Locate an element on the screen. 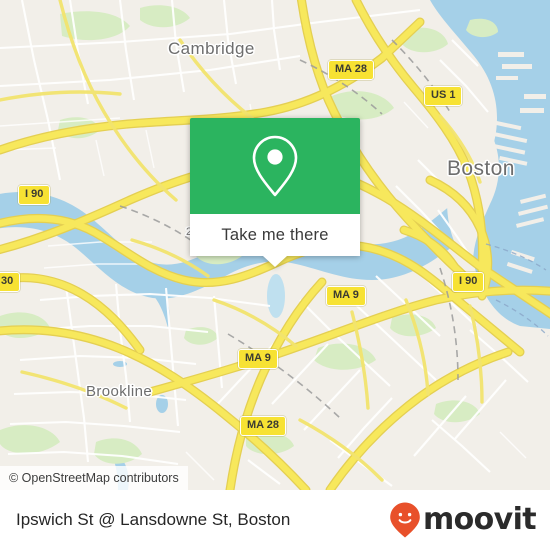  footer-bar: Ipswich St @ Lansdowne St, Boston moovit is located at coordinates (275, 520).